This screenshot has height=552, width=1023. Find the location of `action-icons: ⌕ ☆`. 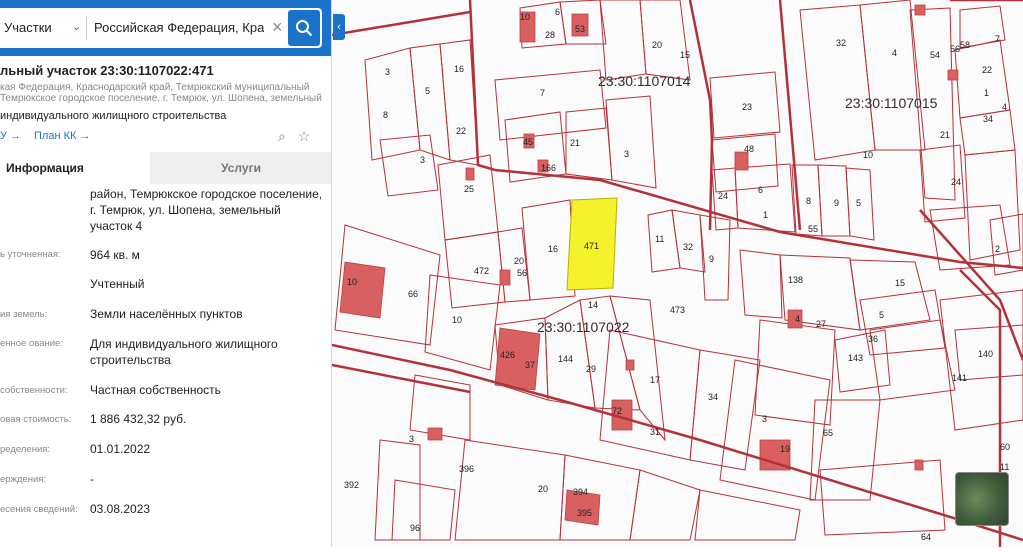

action-icons: ⌕ ☆ is located at coordinates (294, 136).